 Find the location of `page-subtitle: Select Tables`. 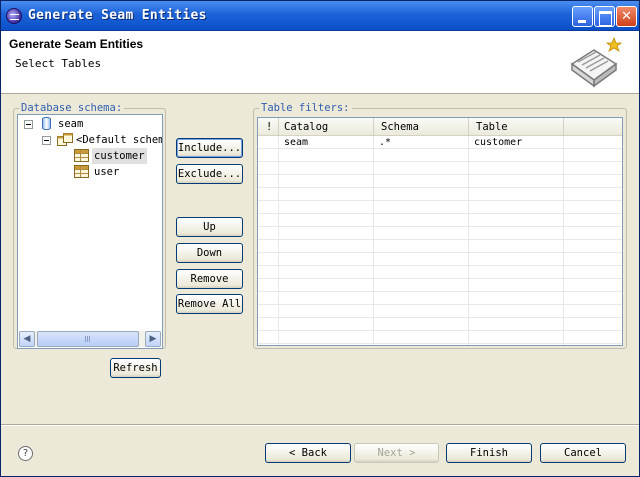

page-subtitle: Select Tables is located at coordinates (58, 63).